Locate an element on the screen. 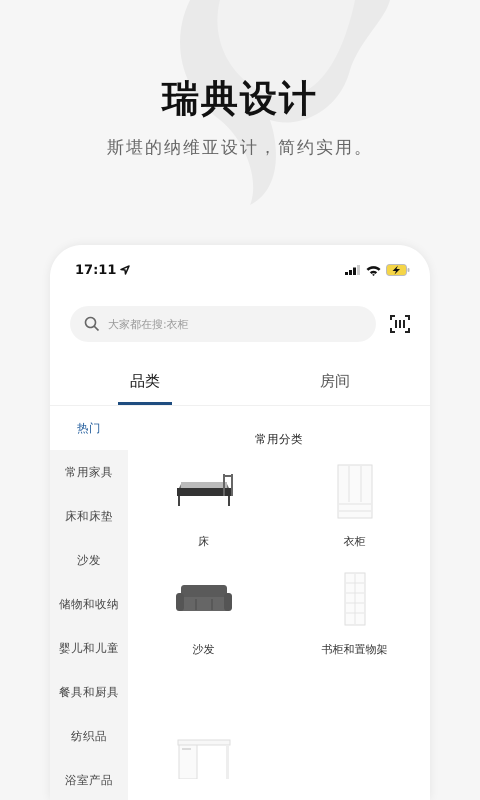 This screenshot has width=480, height=800. promo-subtitle: 斯堪的纳维亚设计，简约实用。 is located at coordinates (240, 148).